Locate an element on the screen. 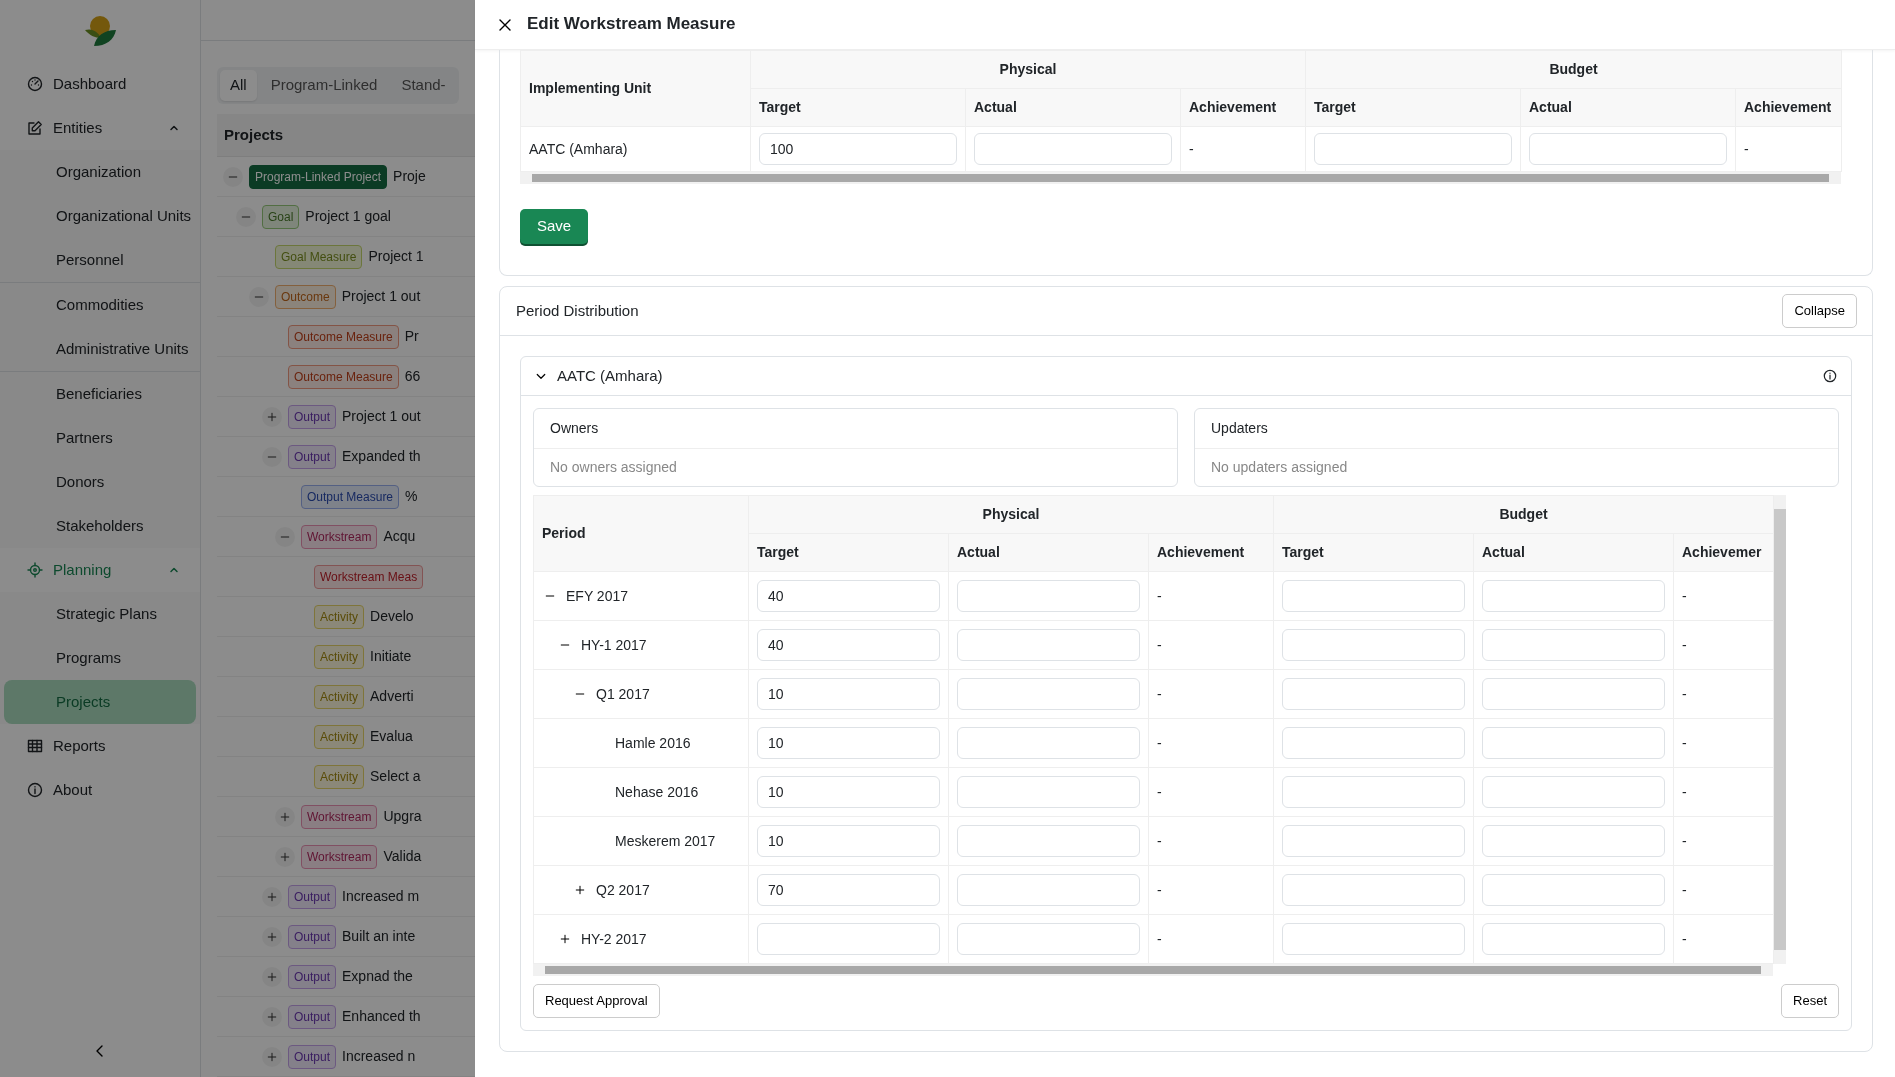 The image size is (1895, 1077). input-field: 70 is located at coordinates (848, 890).